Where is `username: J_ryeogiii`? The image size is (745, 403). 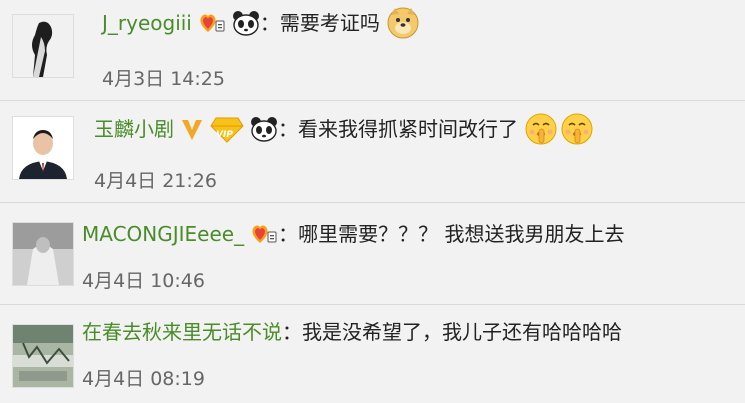
username: J_ryeogiii is located at coordinates (147, 23).